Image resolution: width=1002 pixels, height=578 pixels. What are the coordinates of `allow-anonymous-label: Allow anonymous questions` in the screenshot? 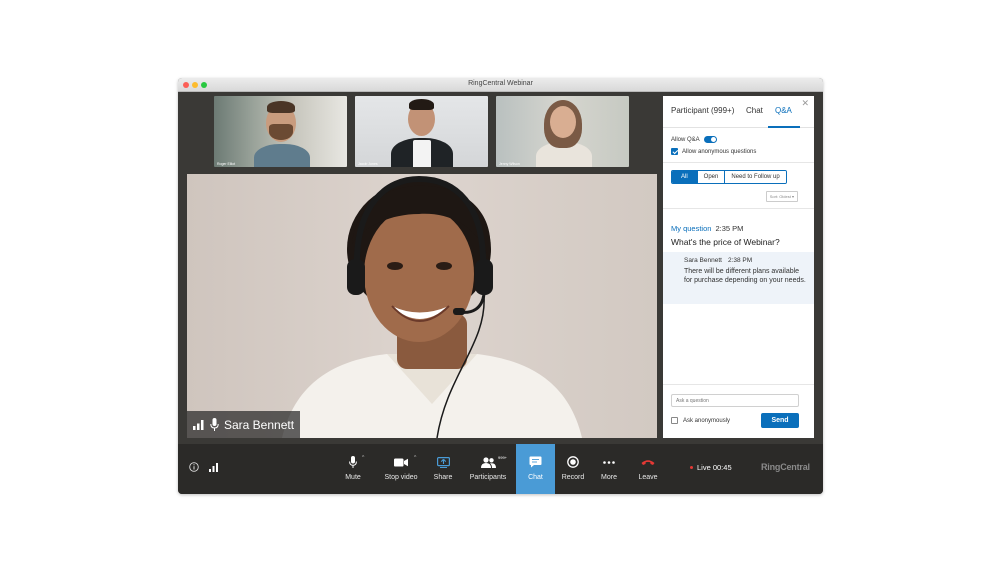 It's located at (719, 151).